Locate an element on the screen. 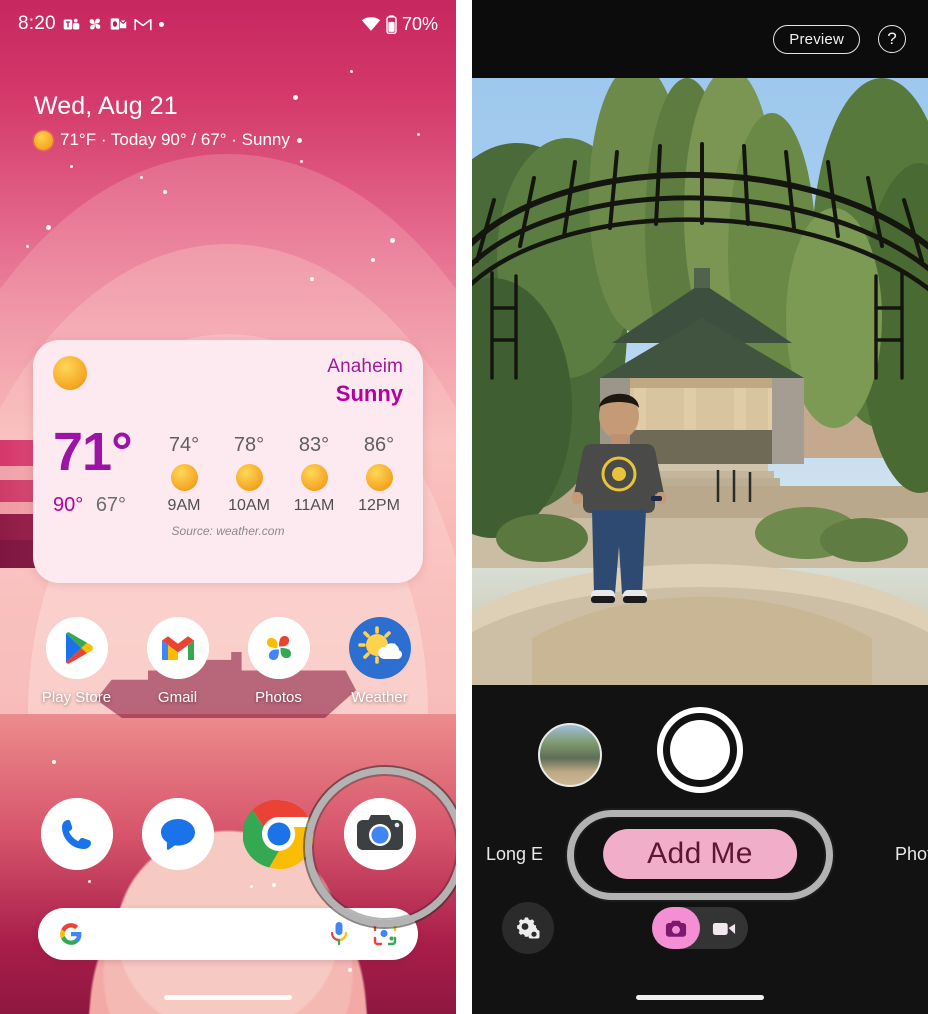 This screenshot has width=928, height=1014. mode-long-exposure: Long E is located at coordinates (514, 854).